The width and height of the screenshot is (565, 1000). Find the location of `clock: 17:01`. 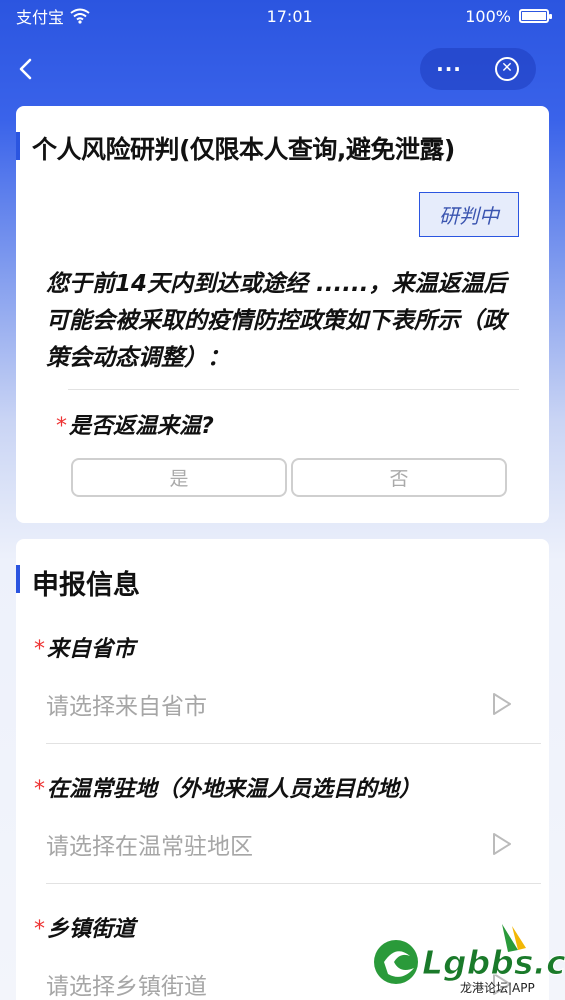

clock: 17:01 is located at coordinates (289, 16).